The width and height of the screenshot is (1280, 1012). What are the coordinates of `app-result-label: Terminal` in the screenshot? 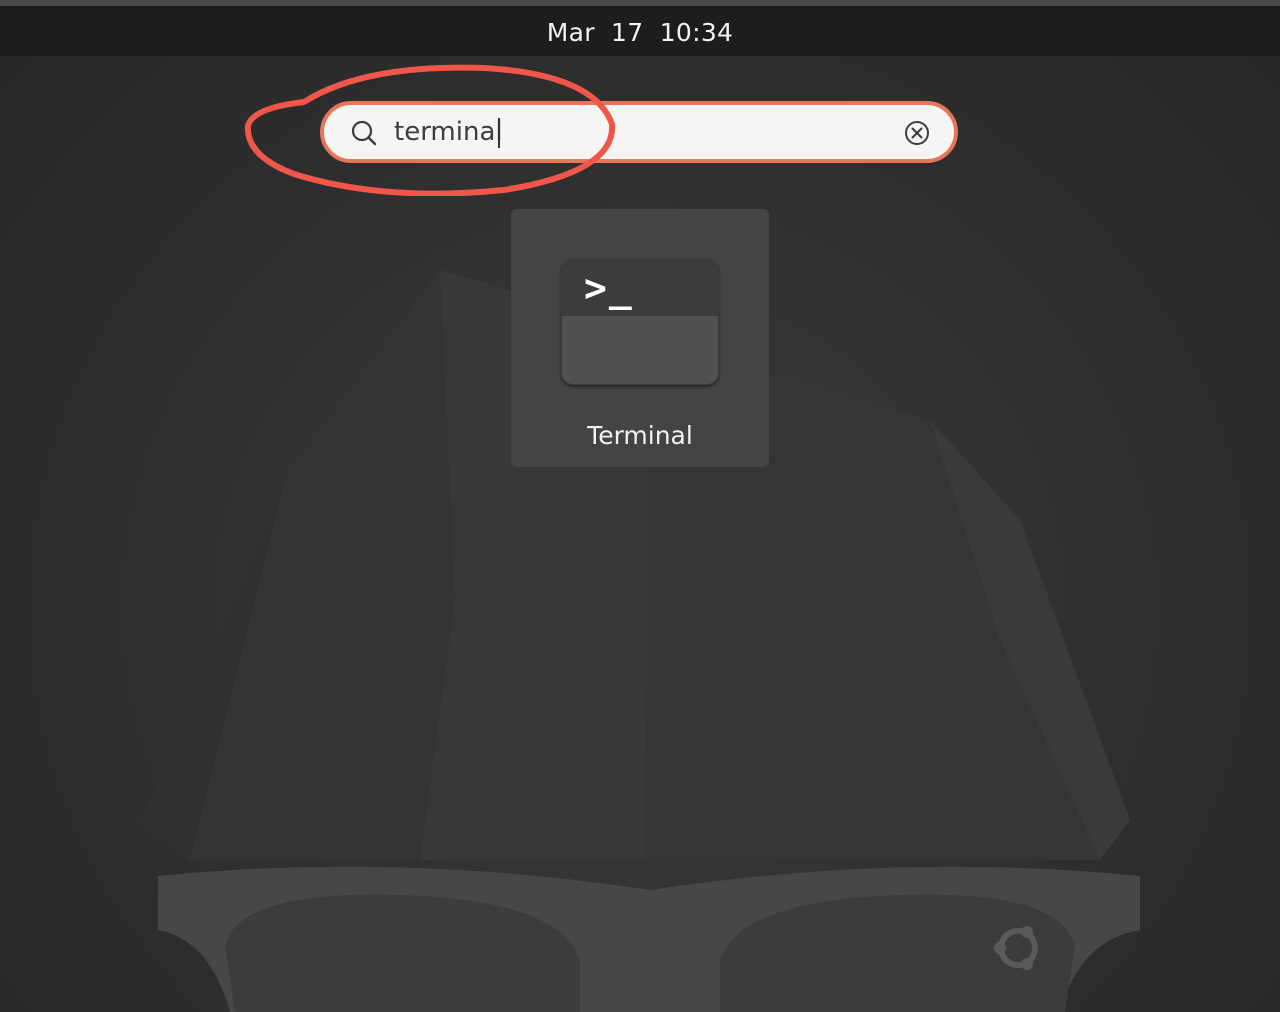 It's located at (640, 435).